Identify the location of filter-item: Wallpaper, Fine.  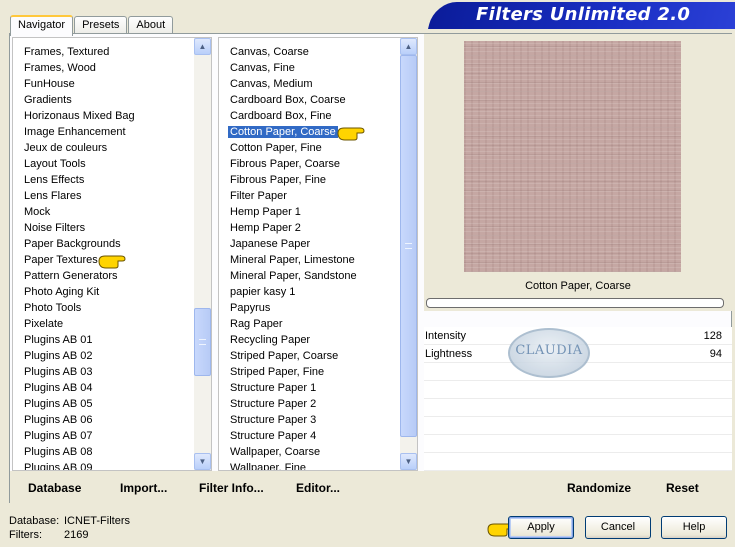
(309, 465).